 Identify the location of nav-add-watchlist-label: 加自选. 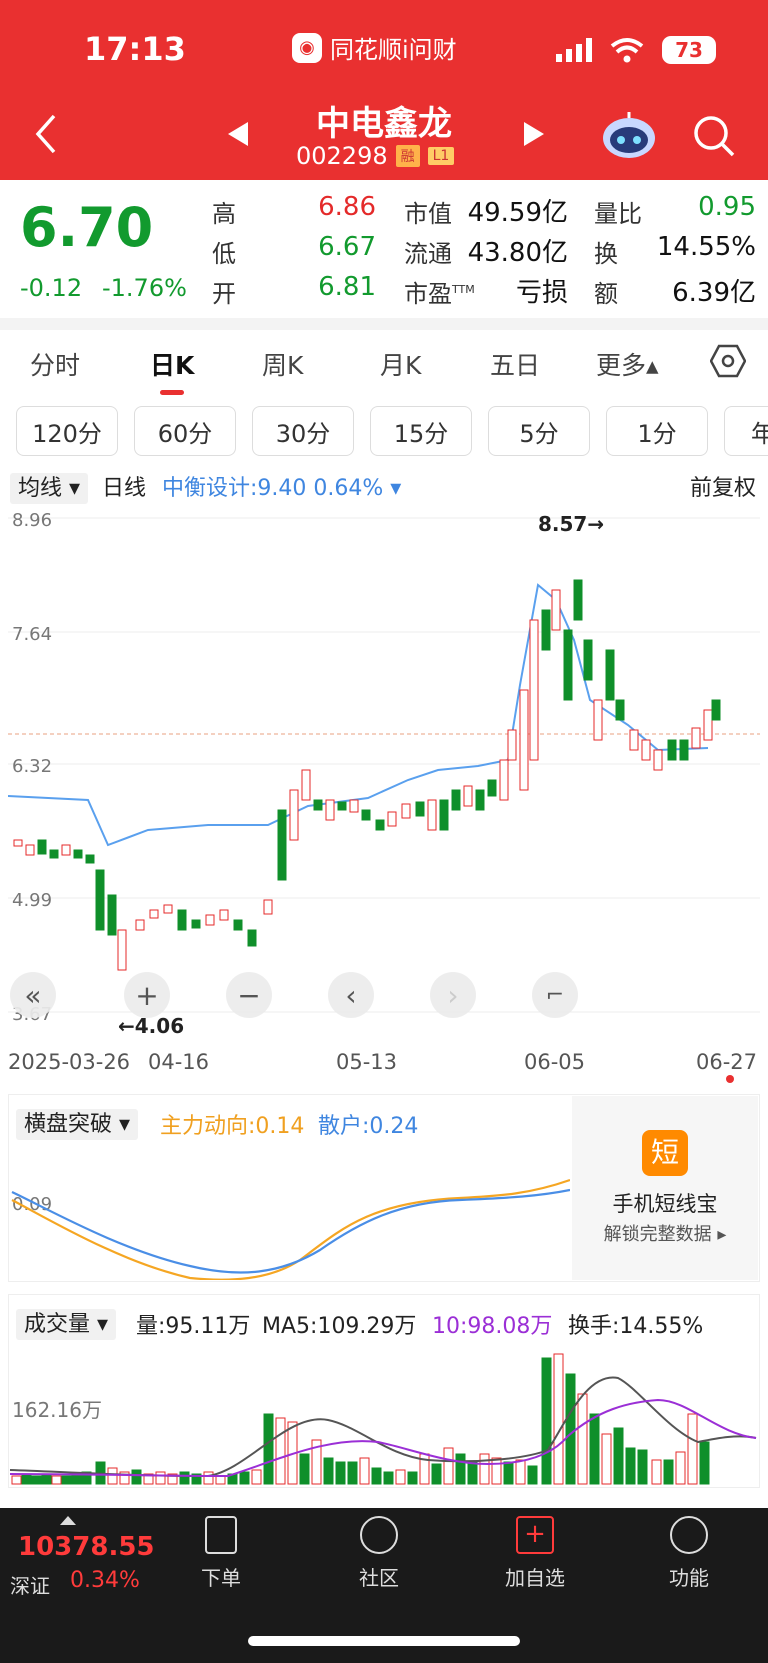
(535, 1578).